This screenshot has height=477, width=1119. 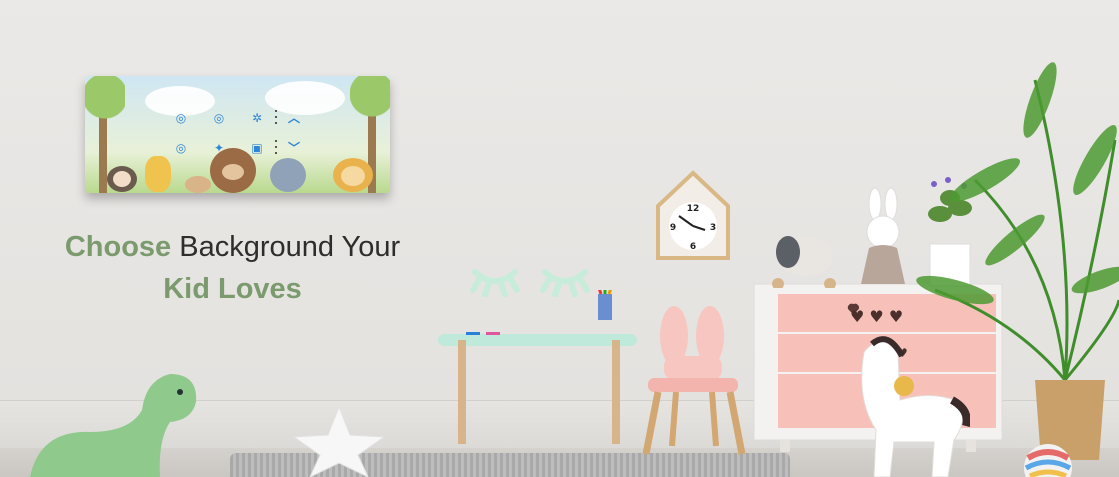 What do you see at coordinates (537, 367) in the screenshot?
I see `kids-desk` at bounding box center [537, 367].